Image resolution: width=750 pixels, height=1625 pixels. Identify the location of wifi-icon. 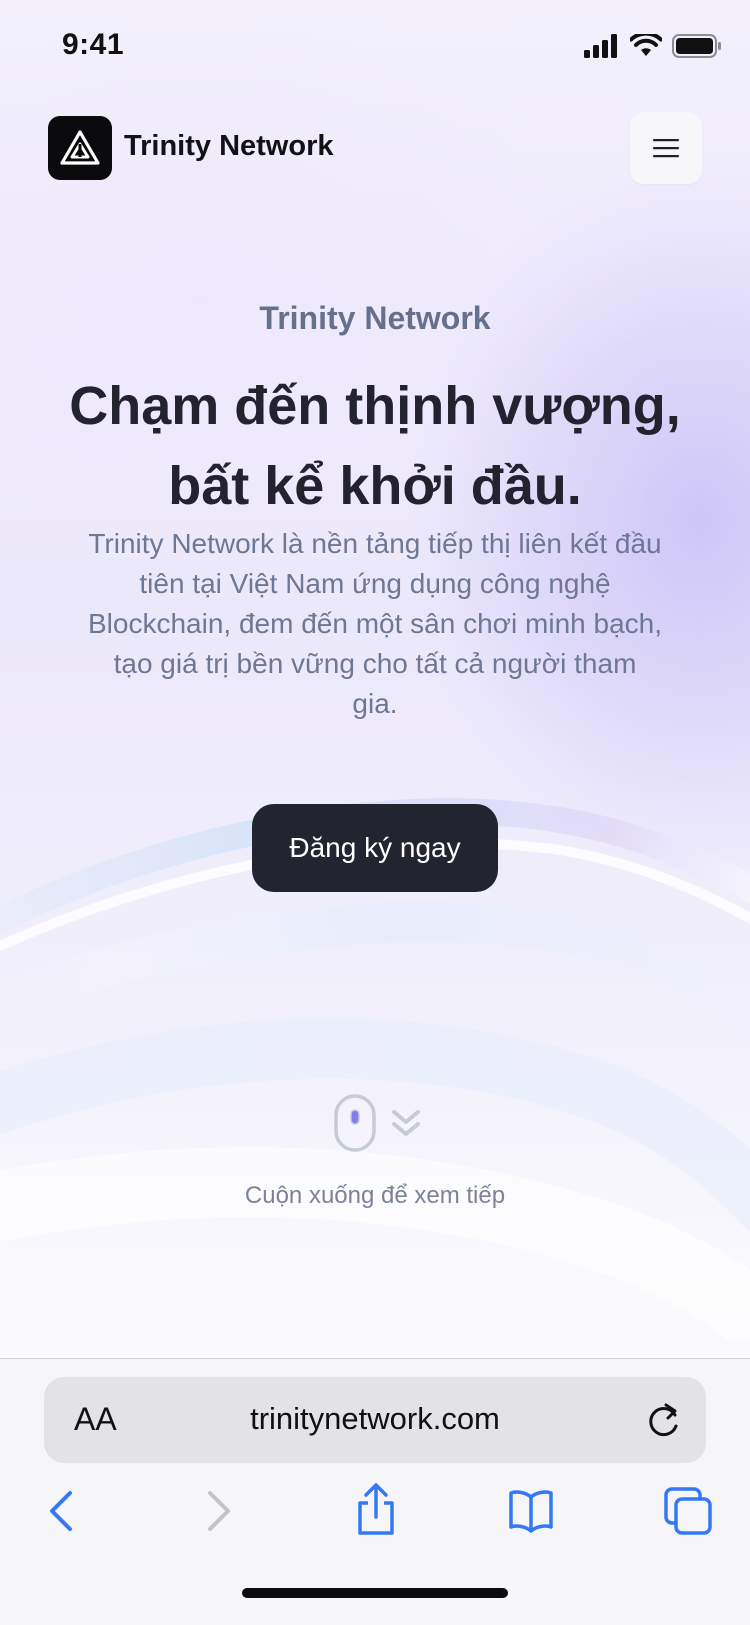
(646, 45).